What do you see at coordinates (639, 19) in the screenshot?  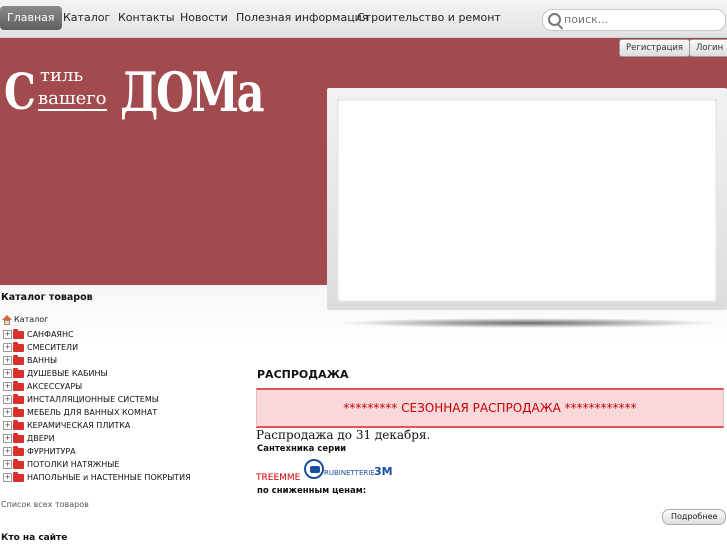 I see `search-input` at bounding box center [639, 19].